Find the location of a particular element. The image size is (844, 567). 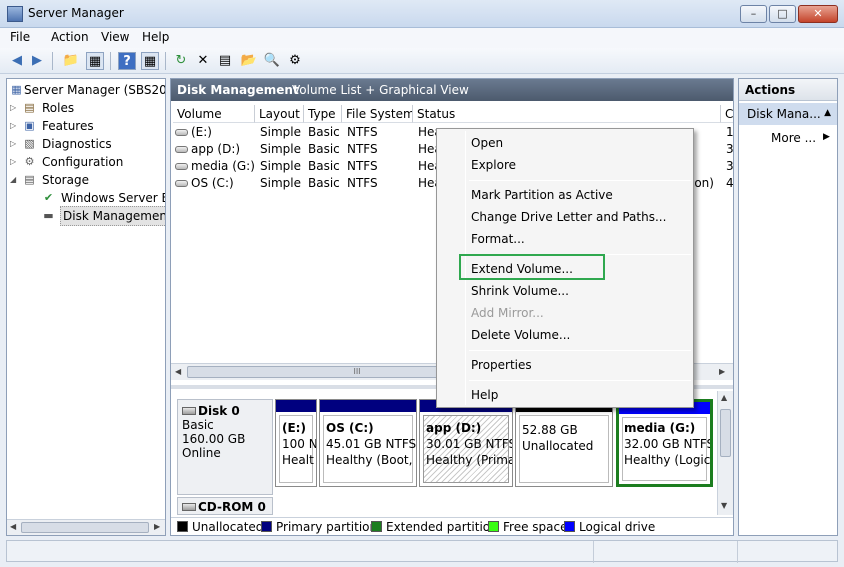

legend-unallocated: Unallocated is located at coordinates (220, 527).